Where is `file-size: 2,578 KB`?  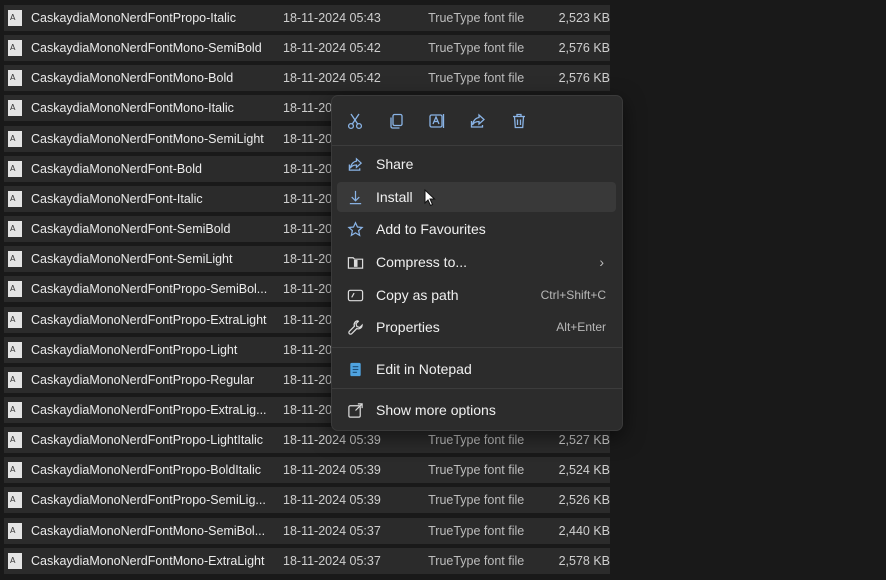 file-size: 2,578 KB is located at coordinates (584, 560).